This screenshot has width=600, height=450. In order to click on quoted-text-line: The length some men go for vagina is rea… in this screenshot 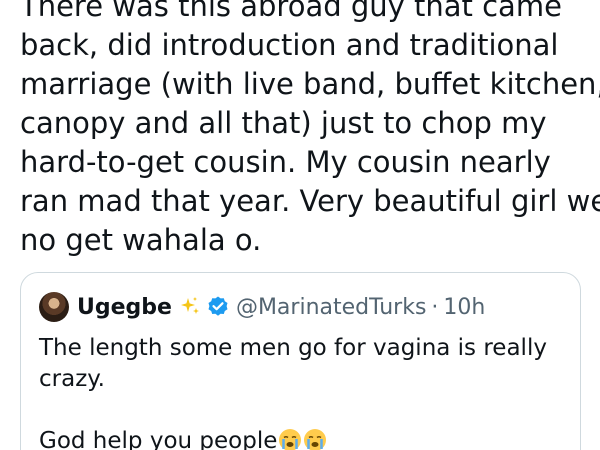, I will do `click(293, 348)`.